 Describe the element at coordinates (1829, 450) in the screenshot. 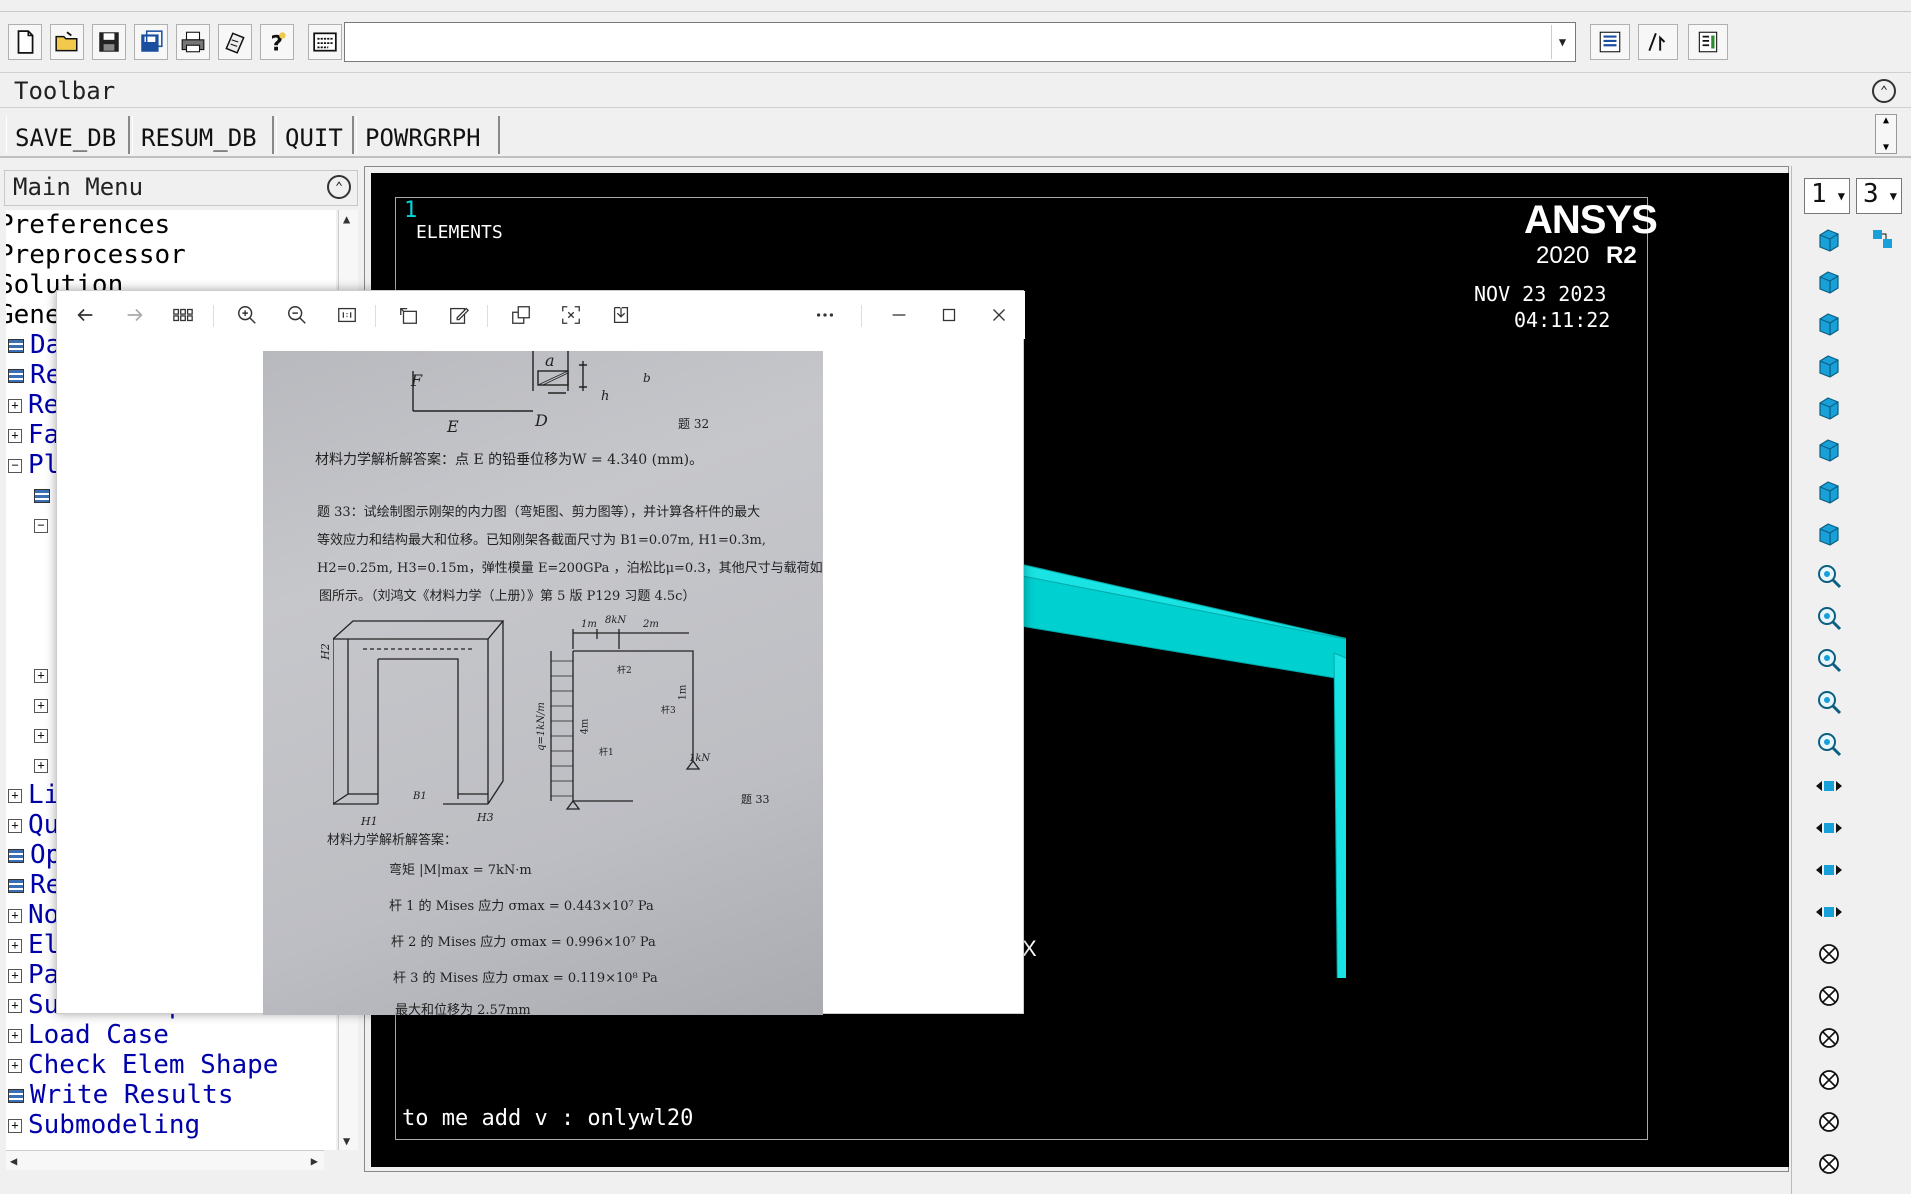

I see `left-view-icon` at that location.